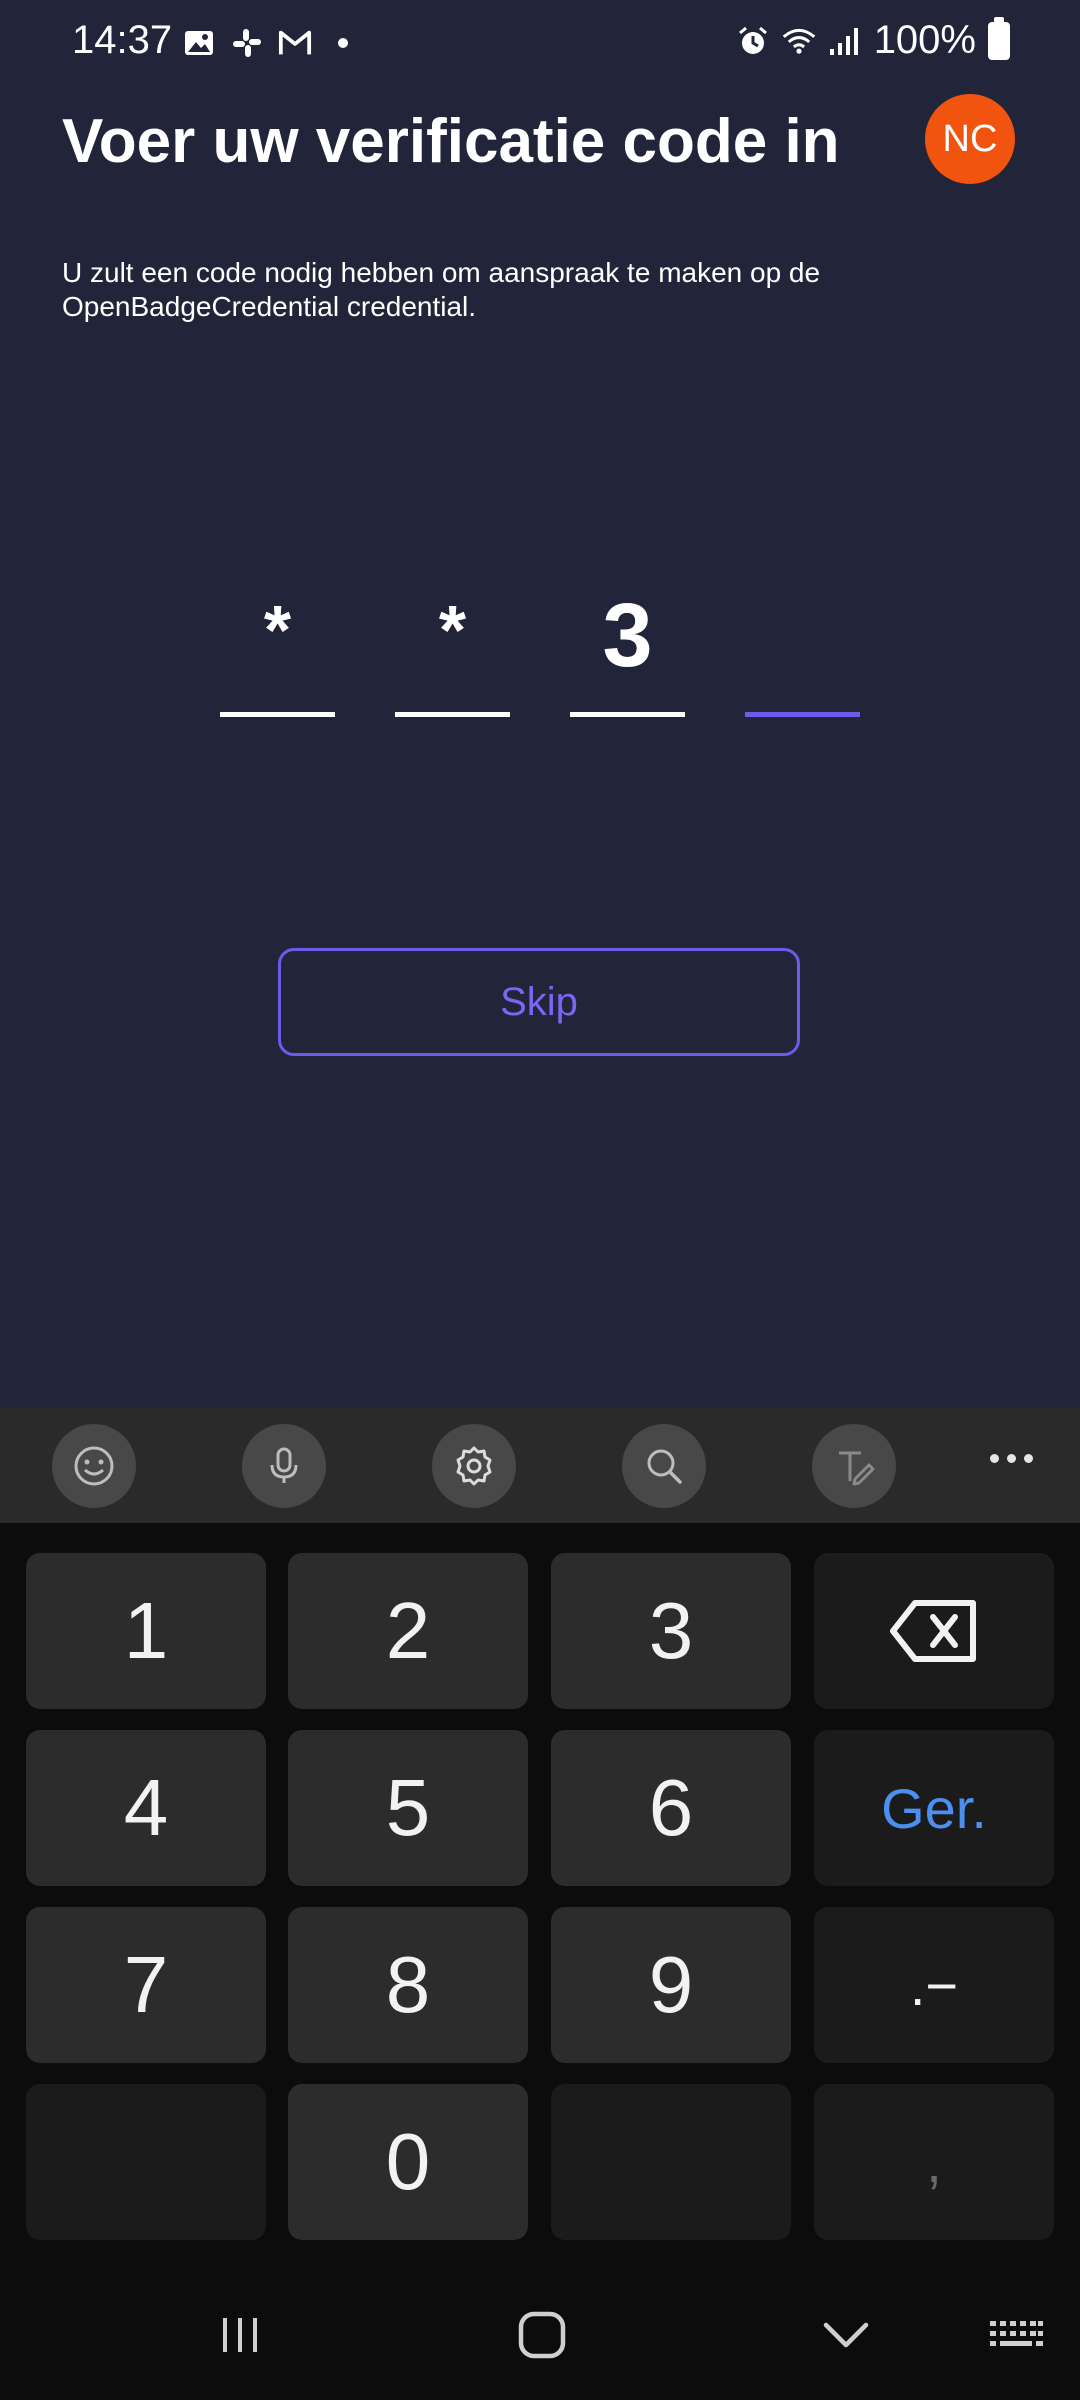 The image size is (1080, 2400). I want to click on key-1-label: 1, so click(146, 1630).